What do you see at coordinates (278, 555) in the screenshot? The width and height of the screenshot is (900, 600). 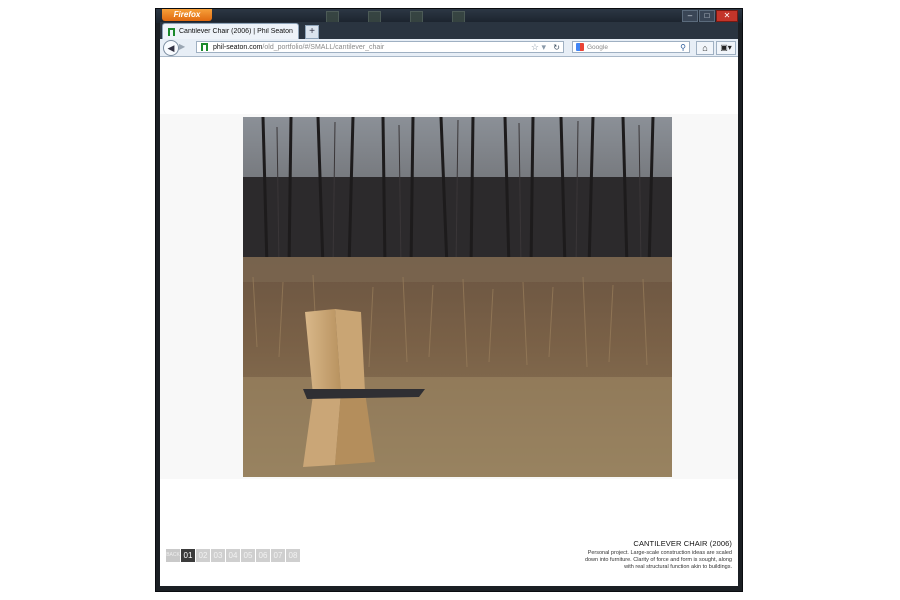 I see `page-07-button: 07` at bounding box center [278, 555].